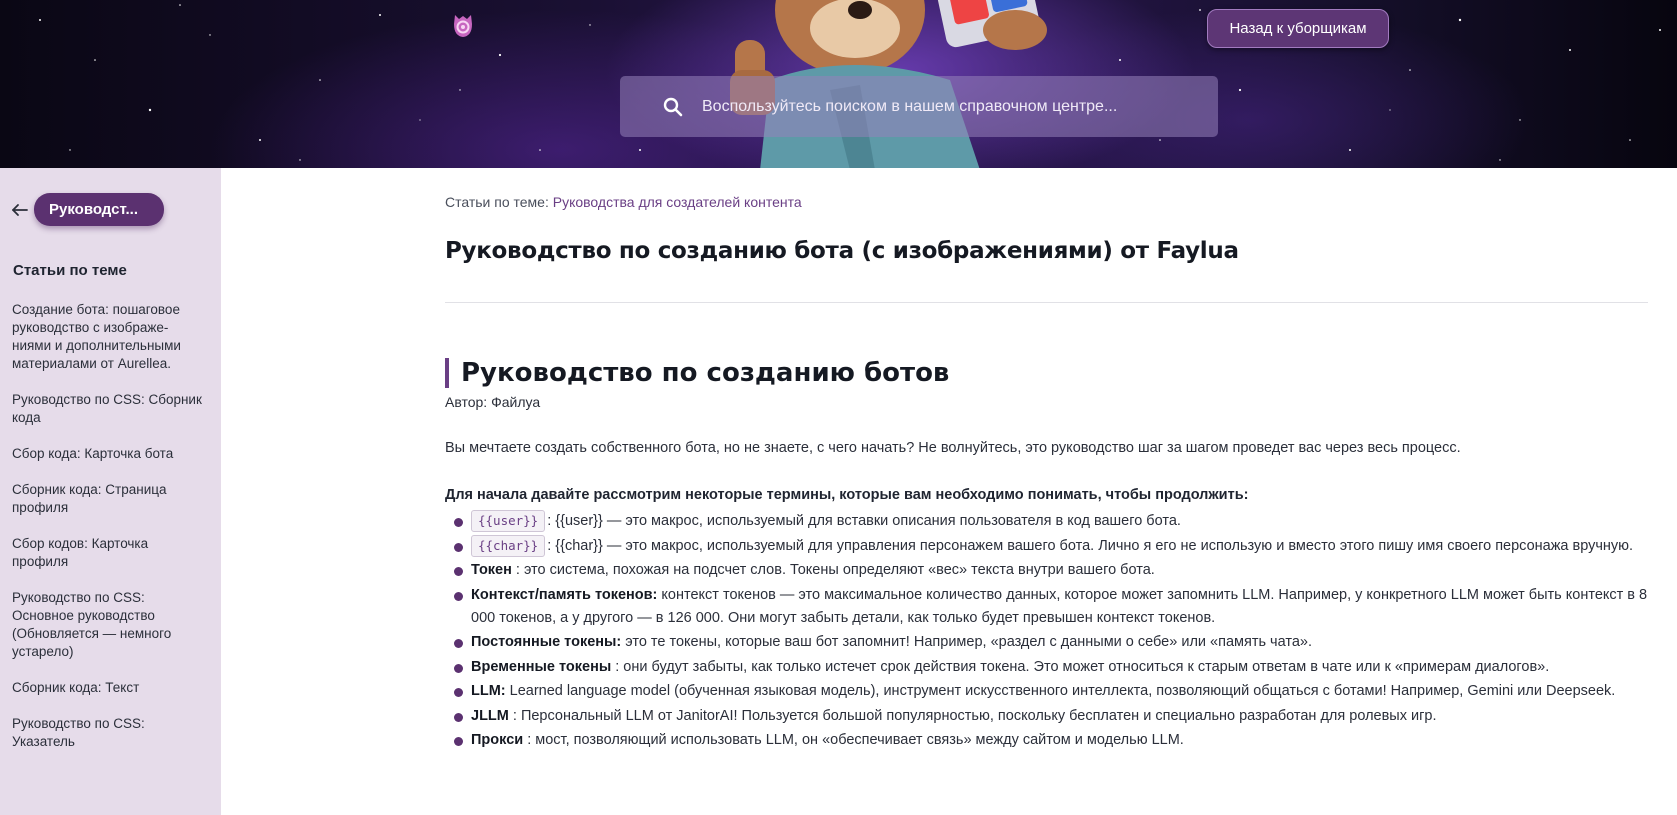 The height and width of the screenshot is (815, 1677). Describe the element at coordinates (1046, 302) in the screenshot. I see `title-divider` at that location.